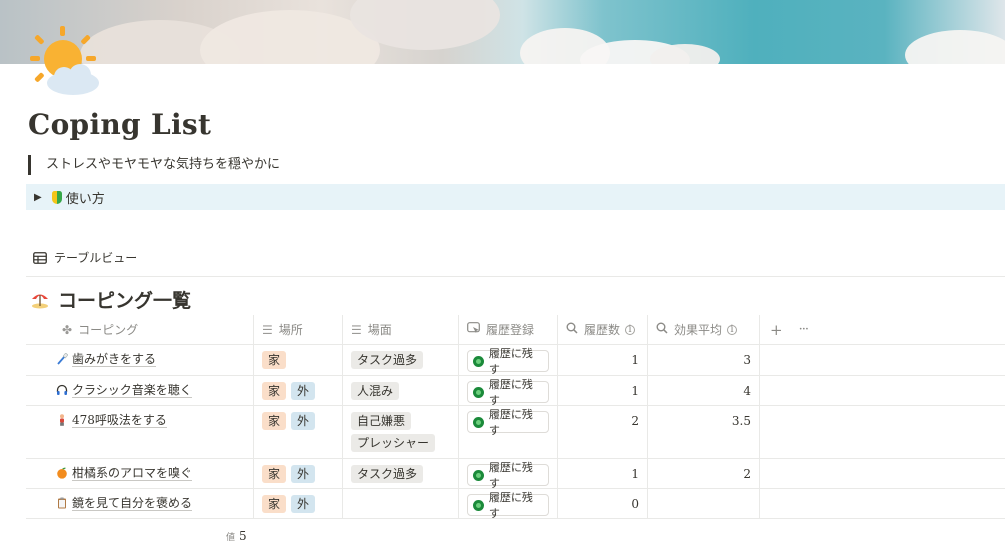 This screenshot has width=1005, height=550. I want to click on scene-cell, so click(401, 503).